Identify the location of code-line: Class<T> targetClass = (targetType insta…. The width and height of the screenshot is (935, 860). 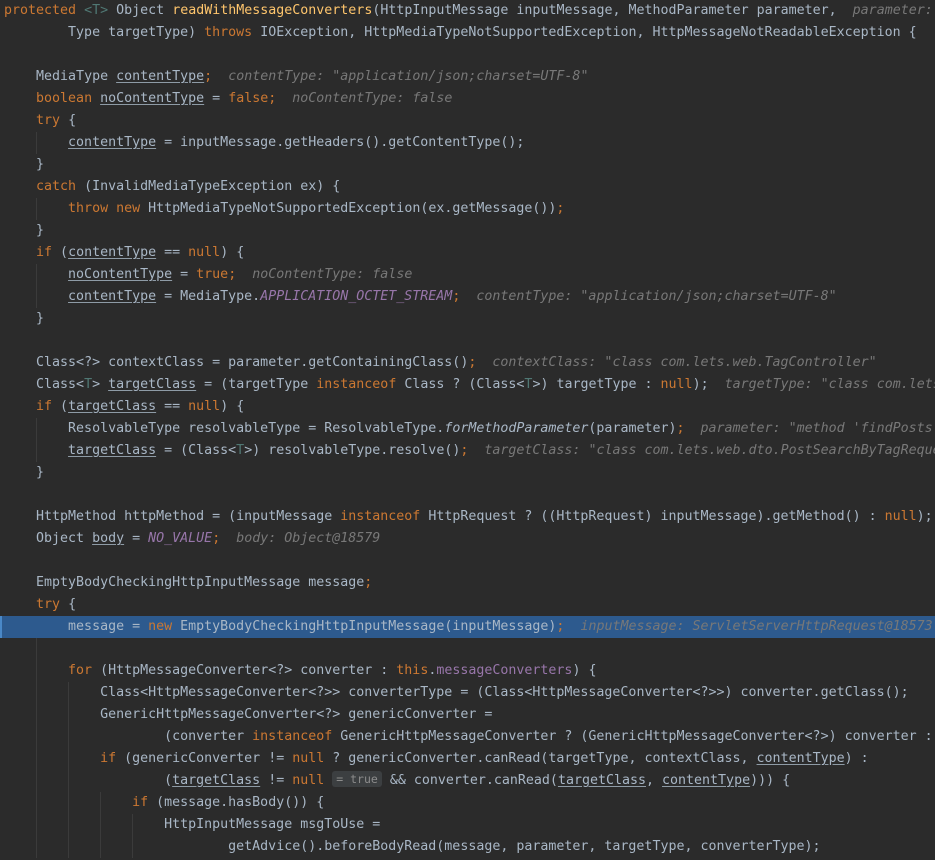
(467, 385).